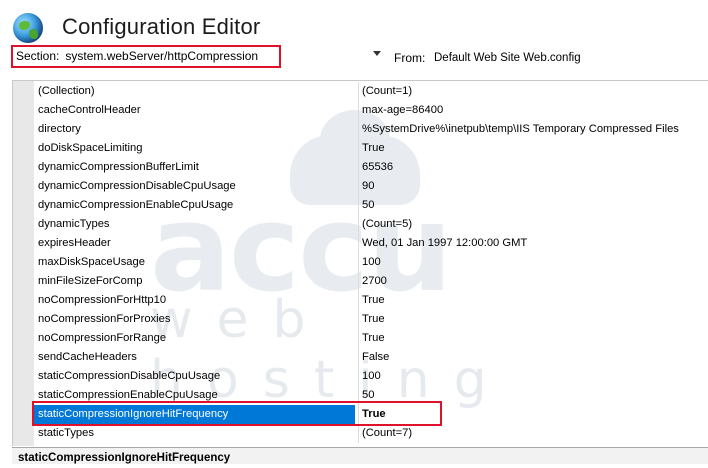 The height and width of the screenshot is (468, 708). Describe the element at coordinates (374, 281) in the screenshot. I see `property-value: 2700` at that location.